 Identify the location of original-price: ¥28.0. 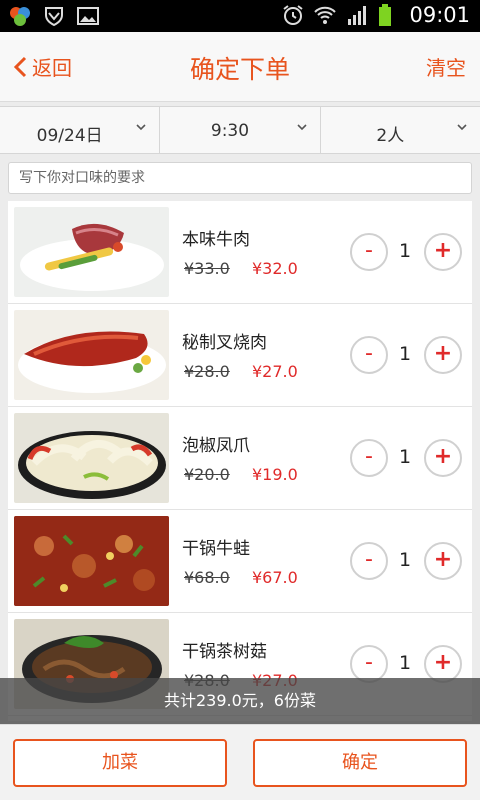
(207, 371).